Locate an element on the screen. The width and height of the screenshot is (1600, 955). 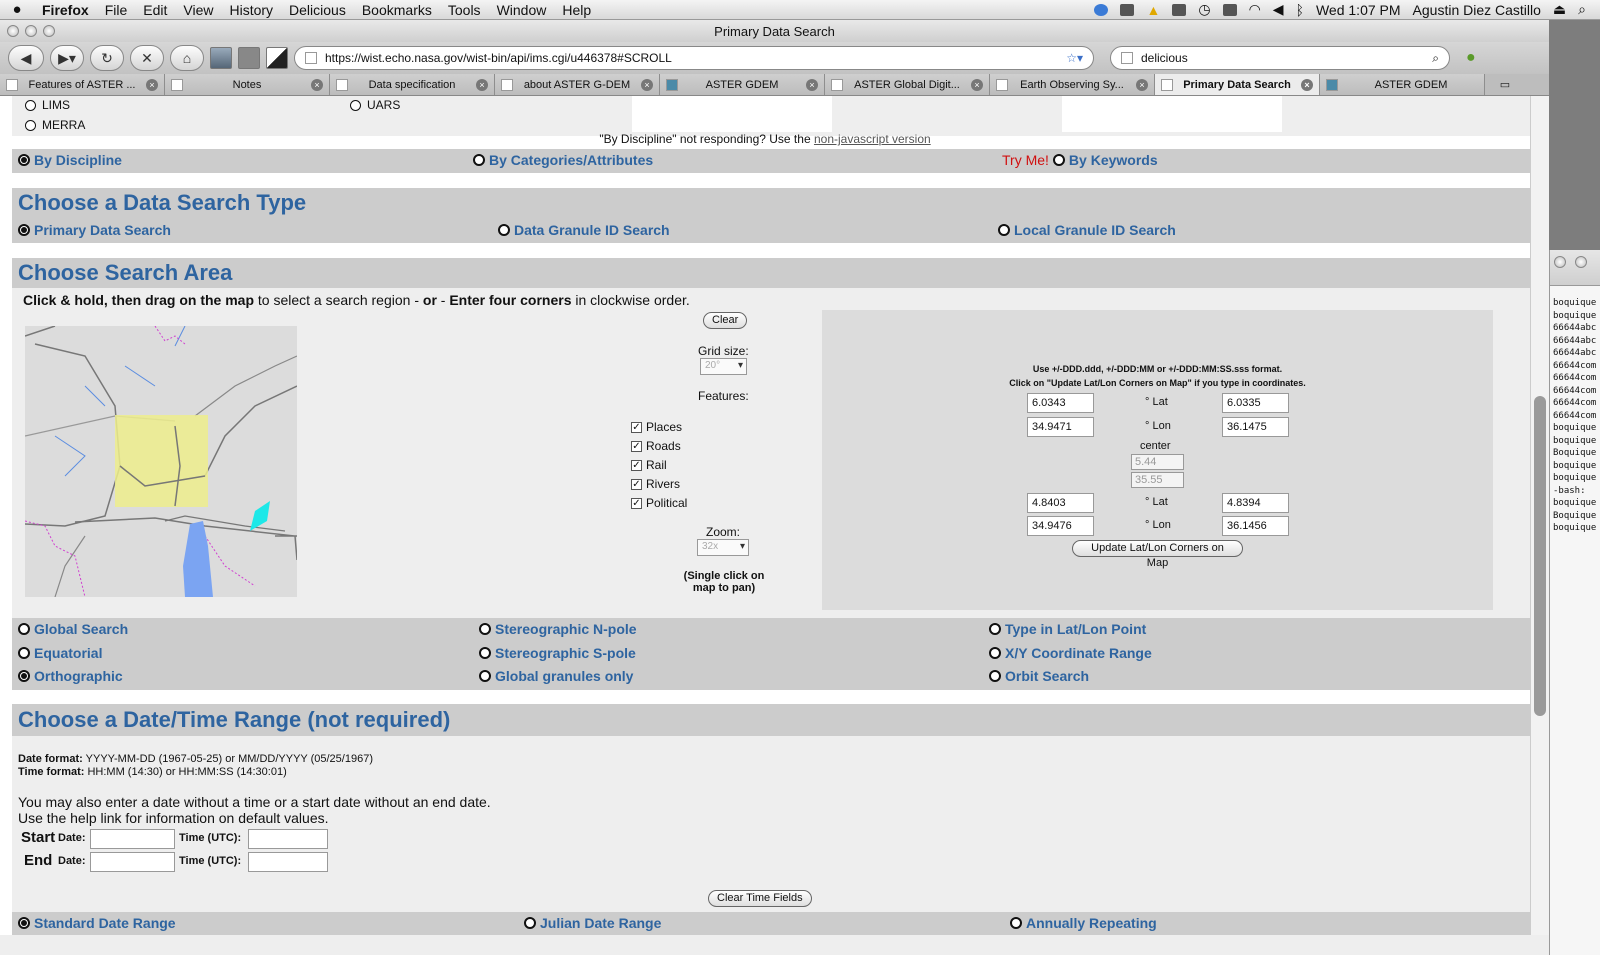
search-icon: ⌕ is located at coordinates (1435, 58).